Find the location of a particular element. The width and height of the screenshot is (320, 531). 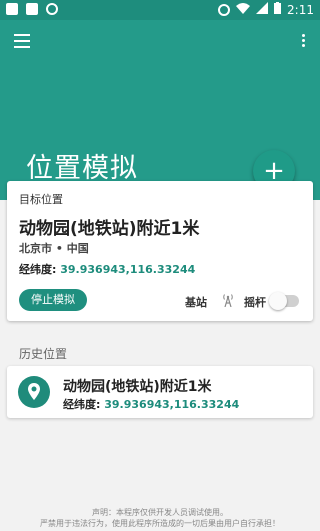

coords-value: 39.936943,116.33244 is located at coordinates (128, 269).